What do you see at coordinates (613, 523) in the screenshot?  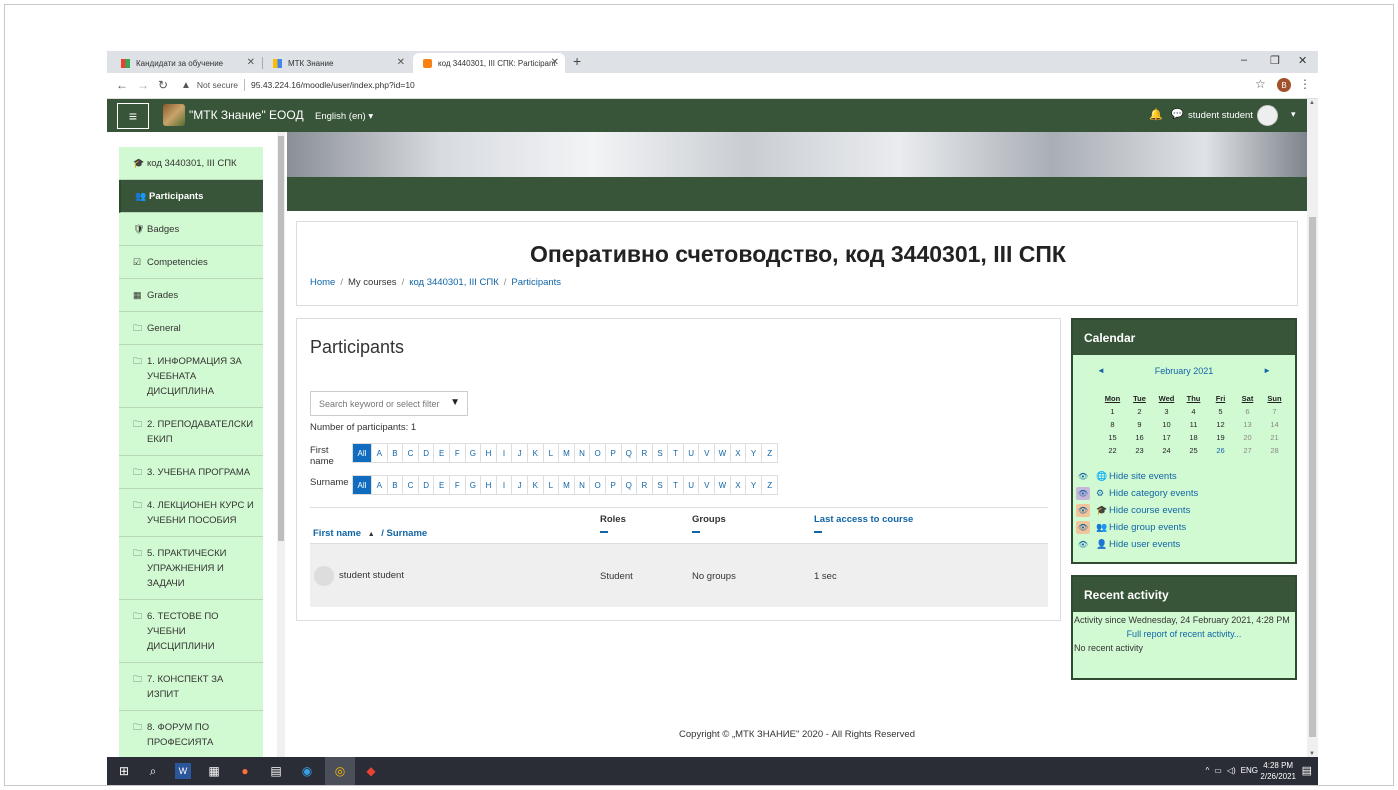 I see `column-roles: Roles` at bounding box center [613, 523].